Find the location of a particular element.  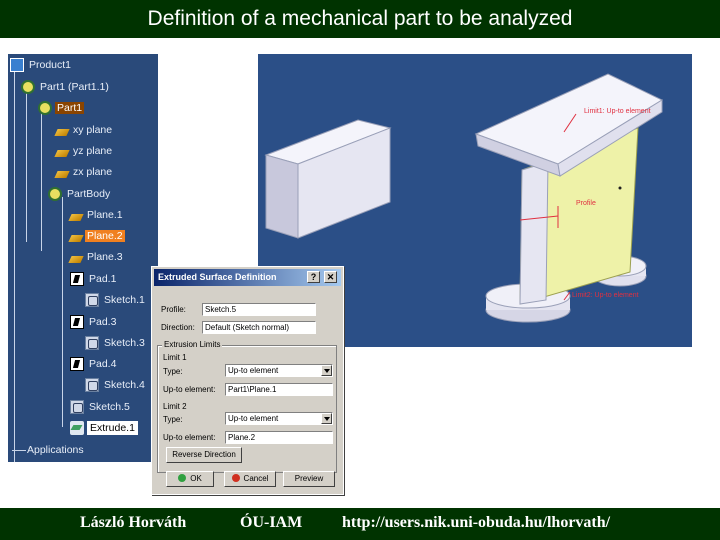

close-button: ✕ is located at coordinates (330, 277).